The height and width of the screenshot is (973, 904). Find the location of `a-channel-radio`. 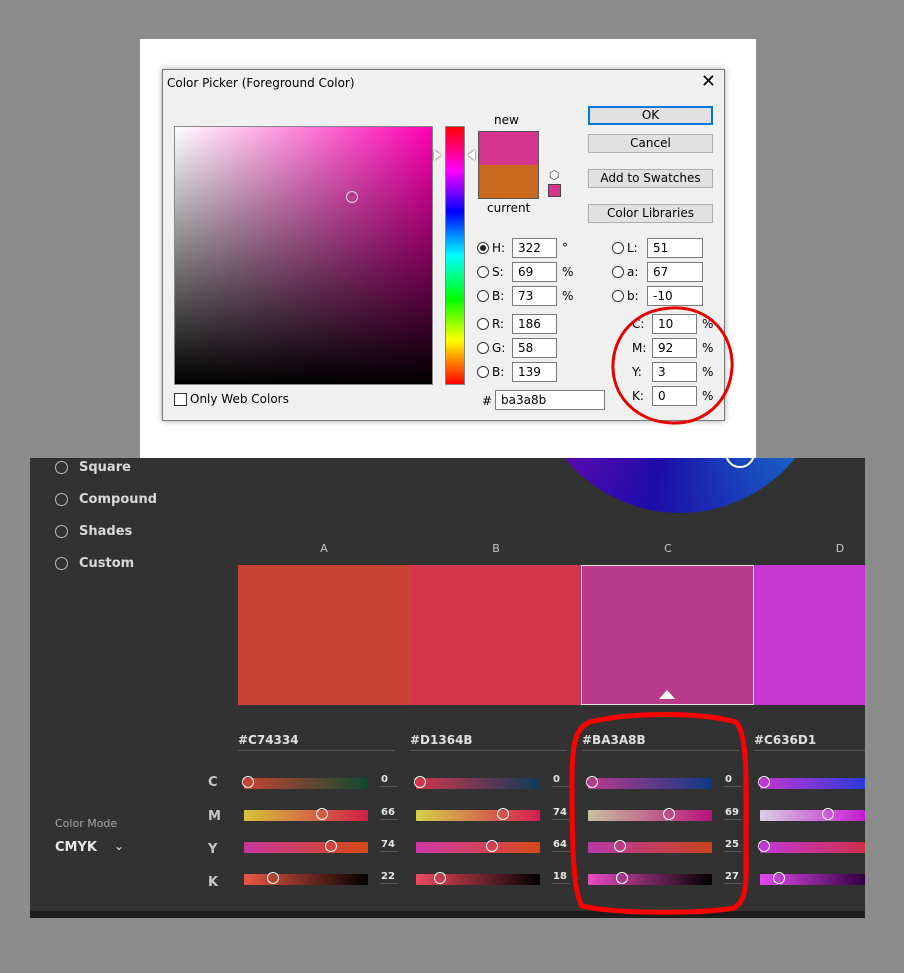

a-channel-radio is located at coordinates (618, 272).